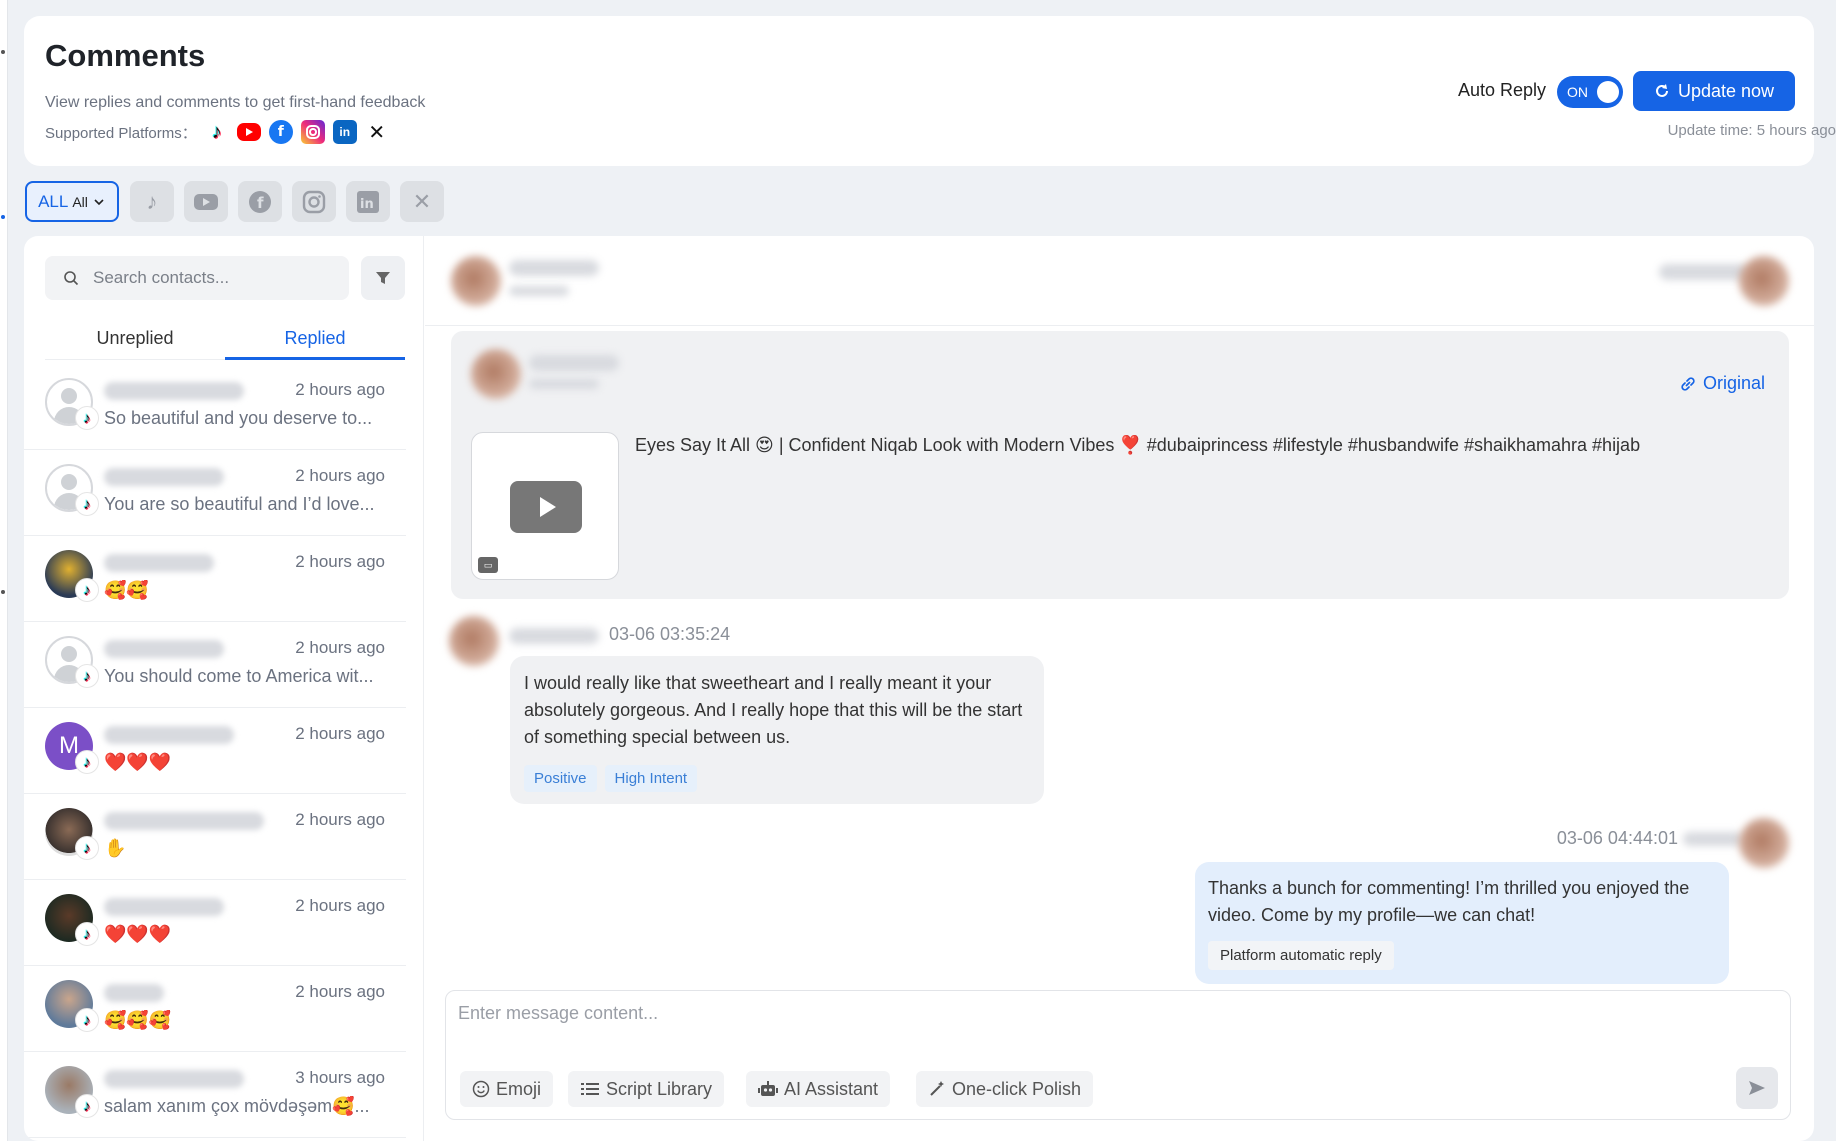 Image resolution: width=1836 pixels, height=1141 pixels. I want to click on filter-linkedin-button: in, so click(368, 201).